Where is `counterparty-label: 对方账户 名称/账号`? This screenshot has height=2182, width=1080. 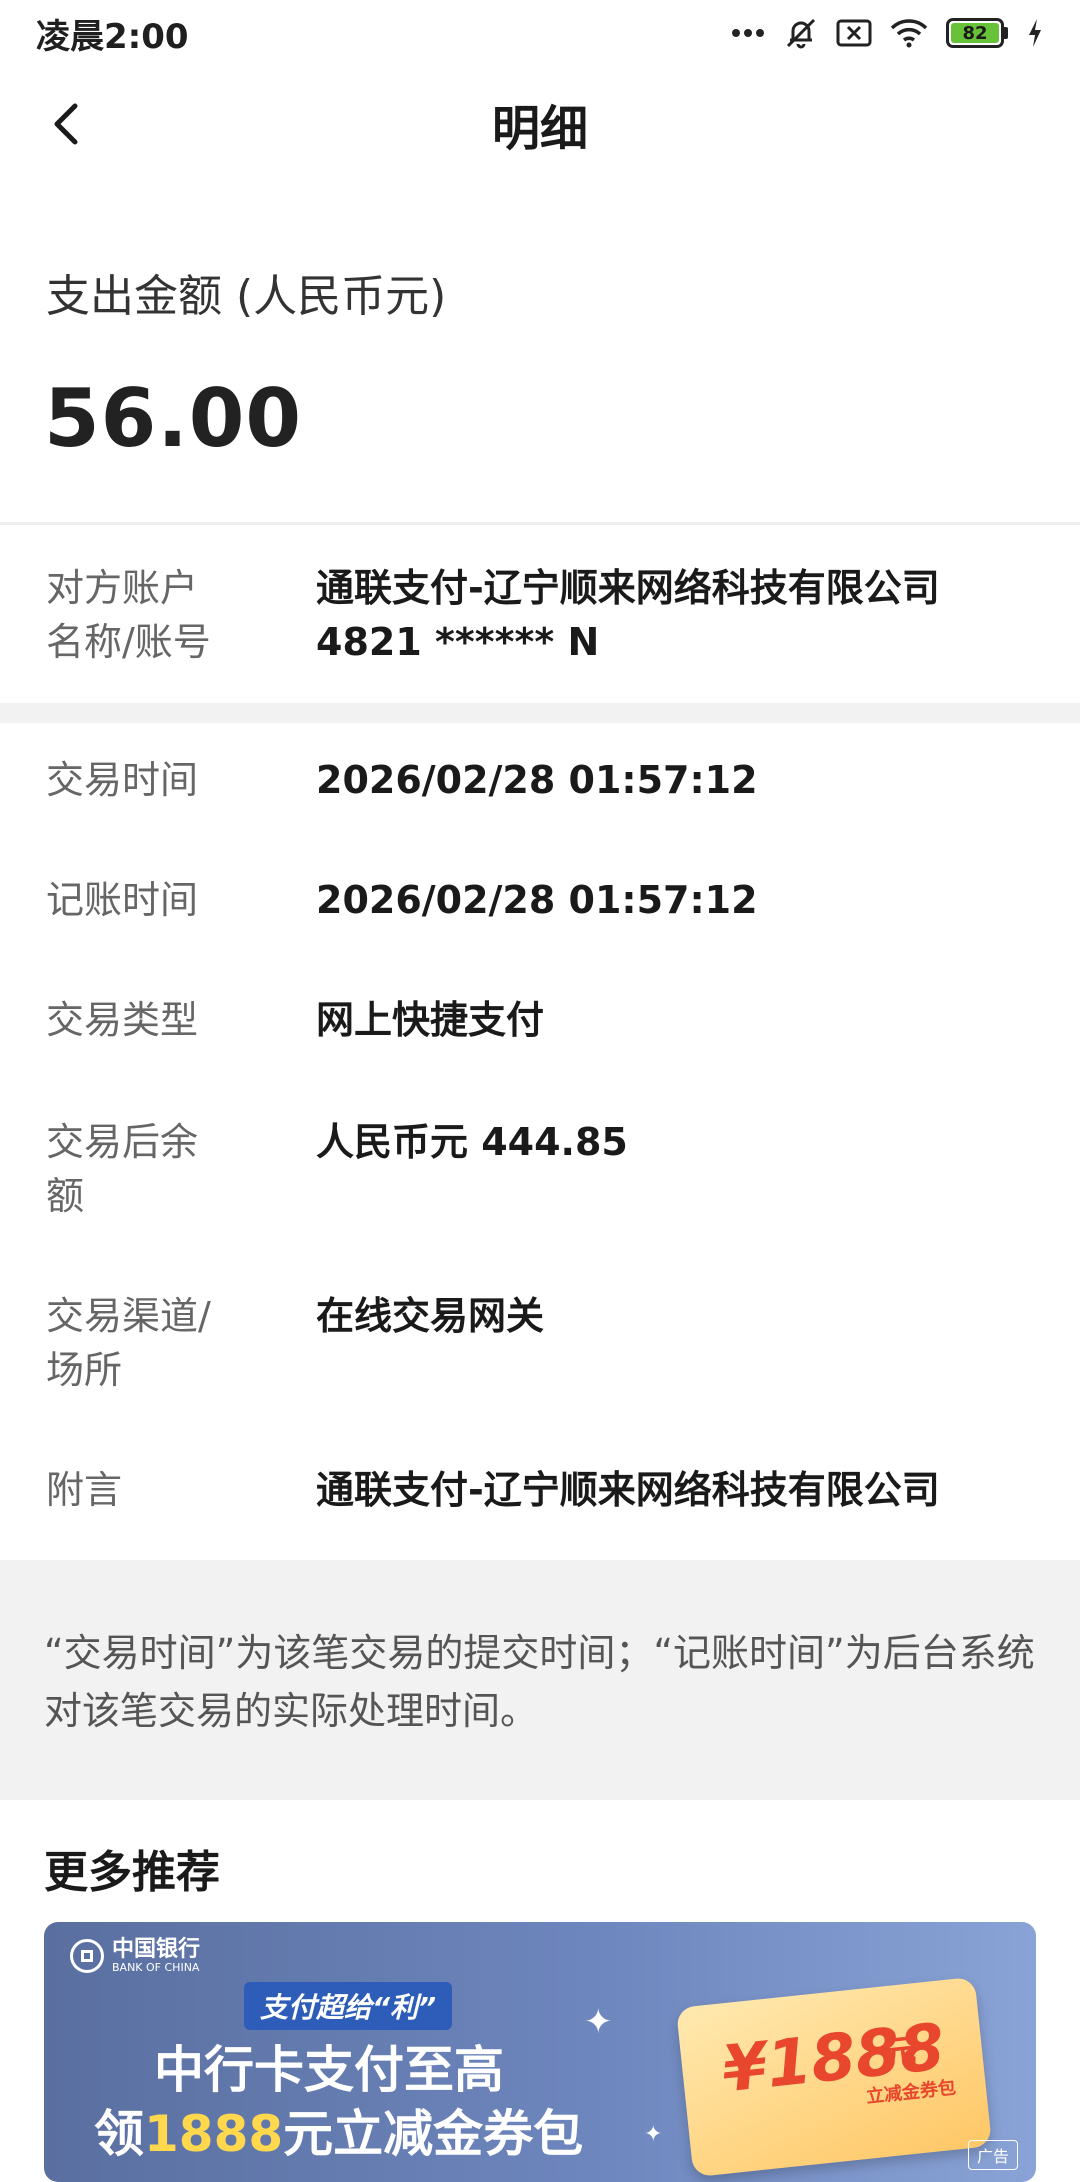
counterparty-label: 对方账户 名称/账号 is located at coordinates (128, 615).